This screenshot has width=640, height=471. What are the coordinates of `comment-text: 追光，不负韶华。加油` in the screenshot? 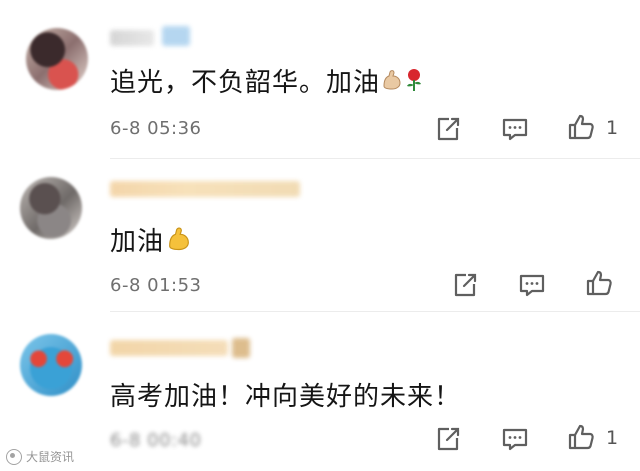 It's located at (267, 80).